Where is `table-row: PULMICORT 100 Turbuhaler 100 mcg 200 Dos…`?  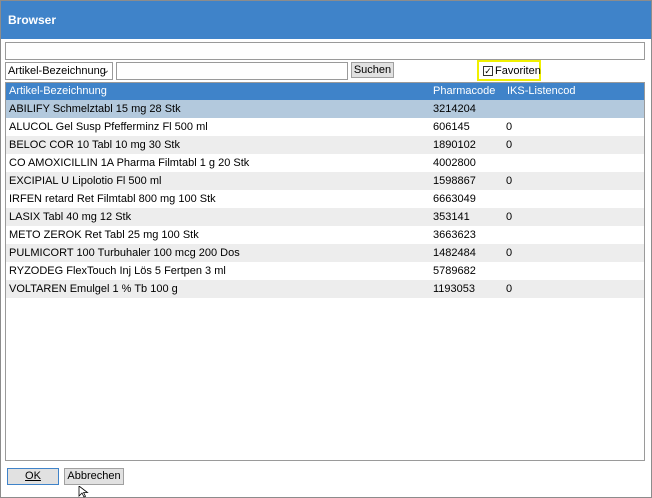
table-row: PULMICORT 100 Turbuhaler 100 mcg 200 Dos… is located at coordinates (325, 253).